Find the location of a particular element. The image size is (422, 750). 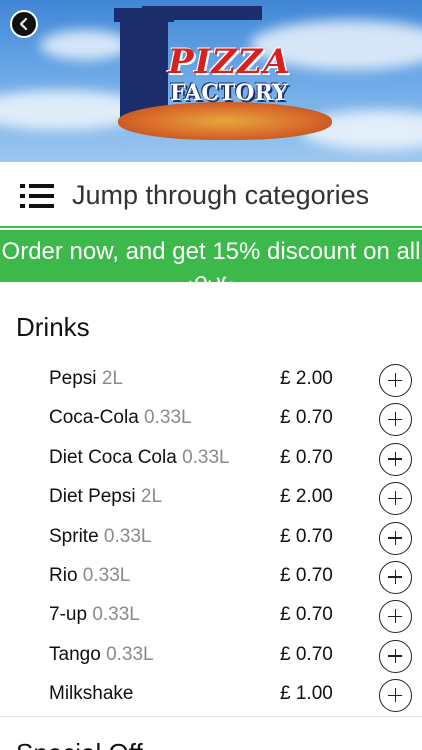

item-name: Sprite 0.33L is located at coordinates (100, 536).